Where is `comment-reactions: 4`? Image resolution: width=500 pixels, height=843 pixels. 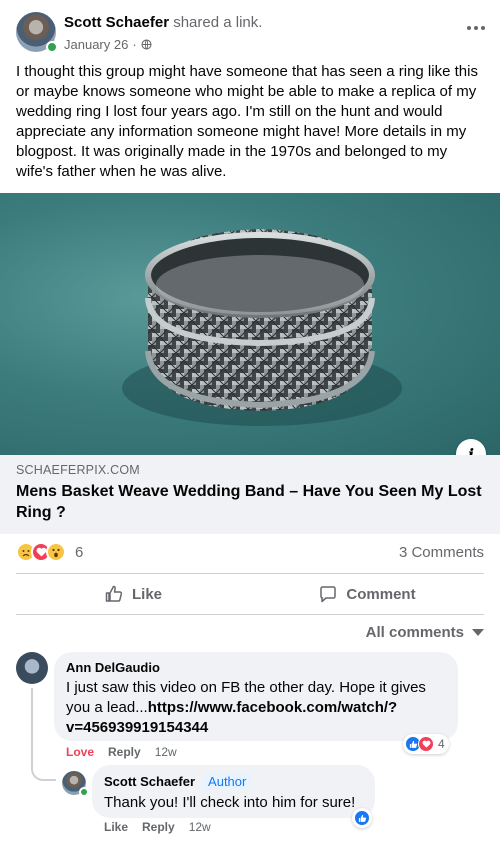 comment-reactions: 4 is located at coordinates (426, 744).